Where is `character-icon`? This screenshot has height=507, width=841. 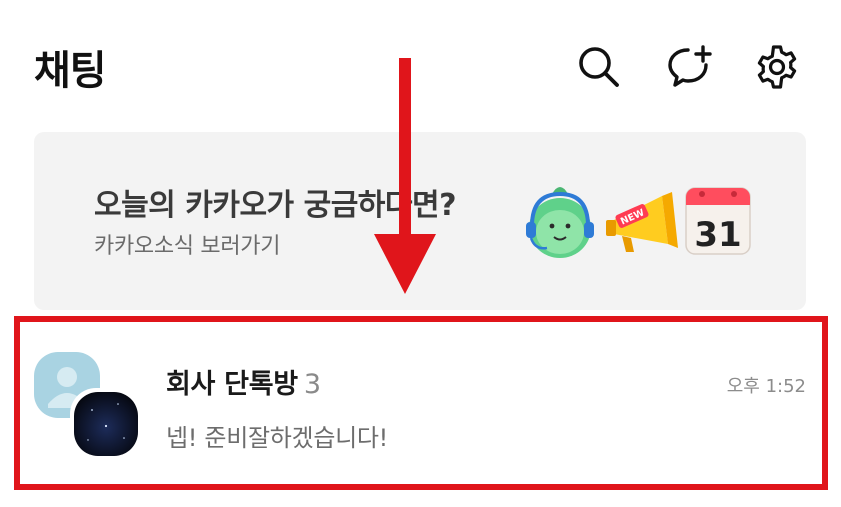
character-icon is located at coordinates (560, 222).